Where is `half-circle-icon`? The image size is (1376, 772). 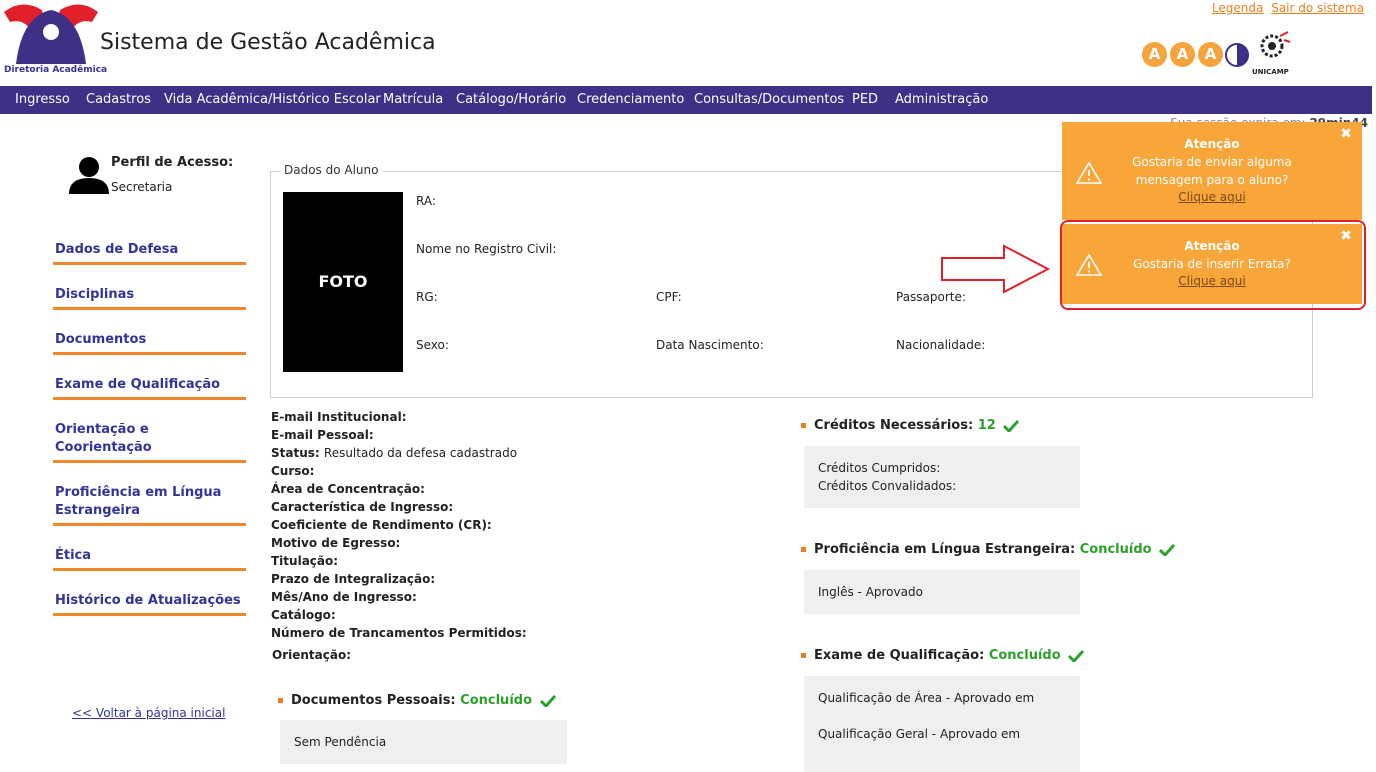
half-circle-icon is located at coordinates (1237, 55).